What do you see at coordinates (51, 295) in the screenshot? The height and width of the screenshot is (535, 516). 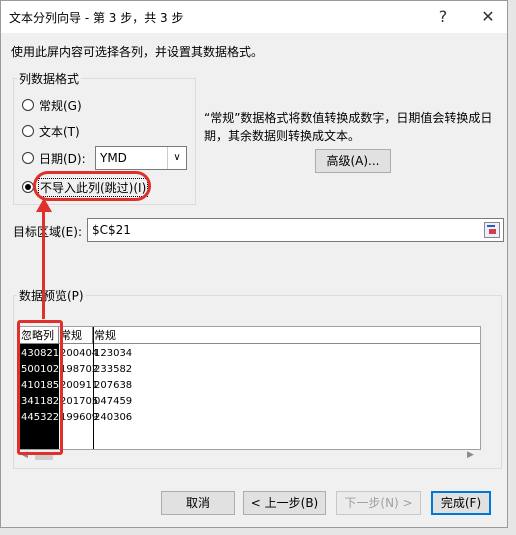 I see `data-preview-legend: 数据预览(P)` at bounding box center [51, 295].